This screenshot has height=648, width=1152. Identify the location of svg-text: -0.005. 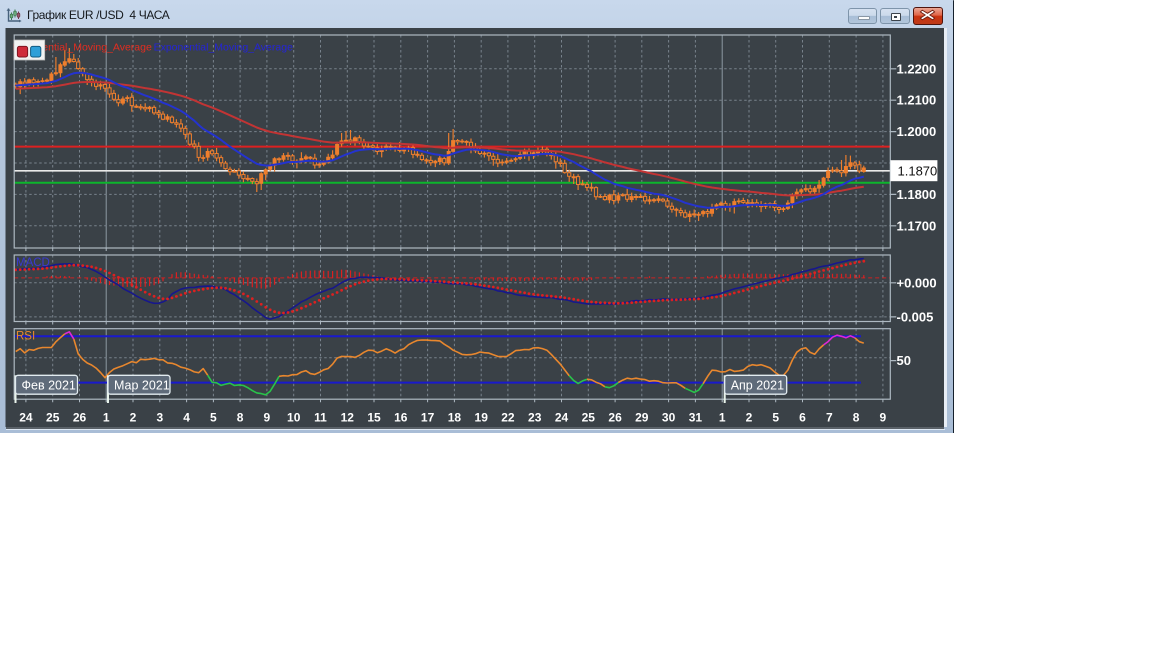
(915, 316).